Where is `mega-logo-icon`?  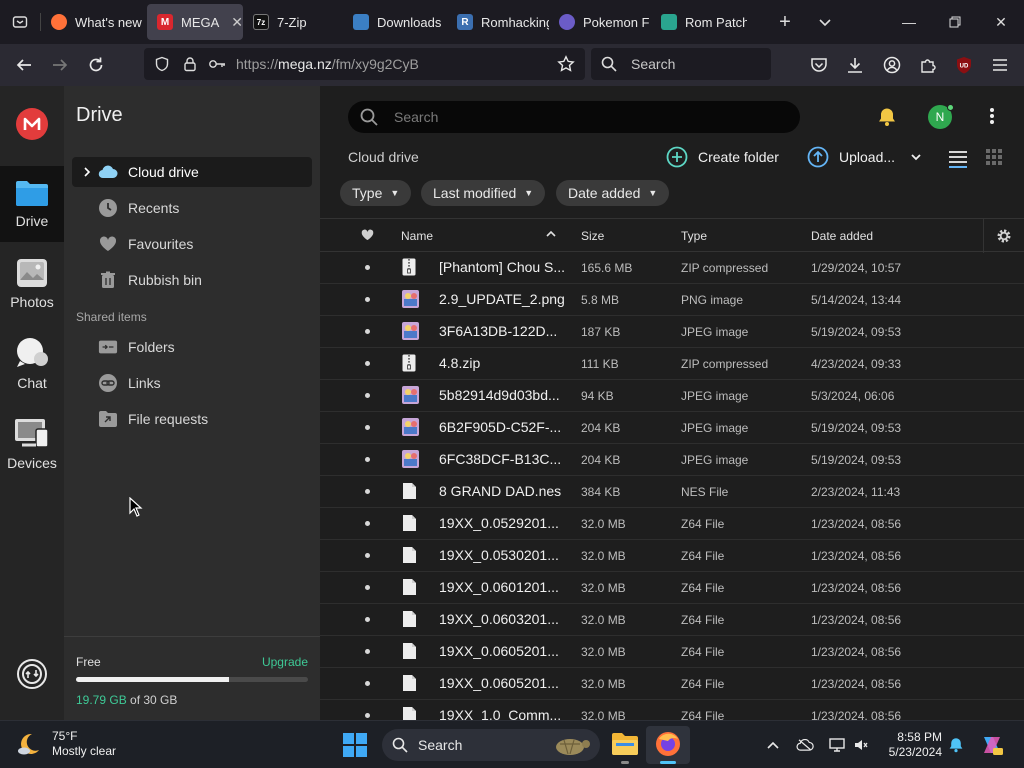
mega-logo-icon is located at coordinates (32, 124).